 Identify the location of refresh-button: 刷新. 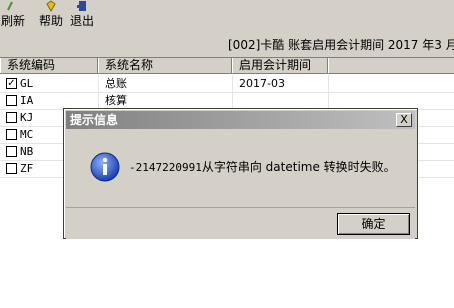
(13, 15).